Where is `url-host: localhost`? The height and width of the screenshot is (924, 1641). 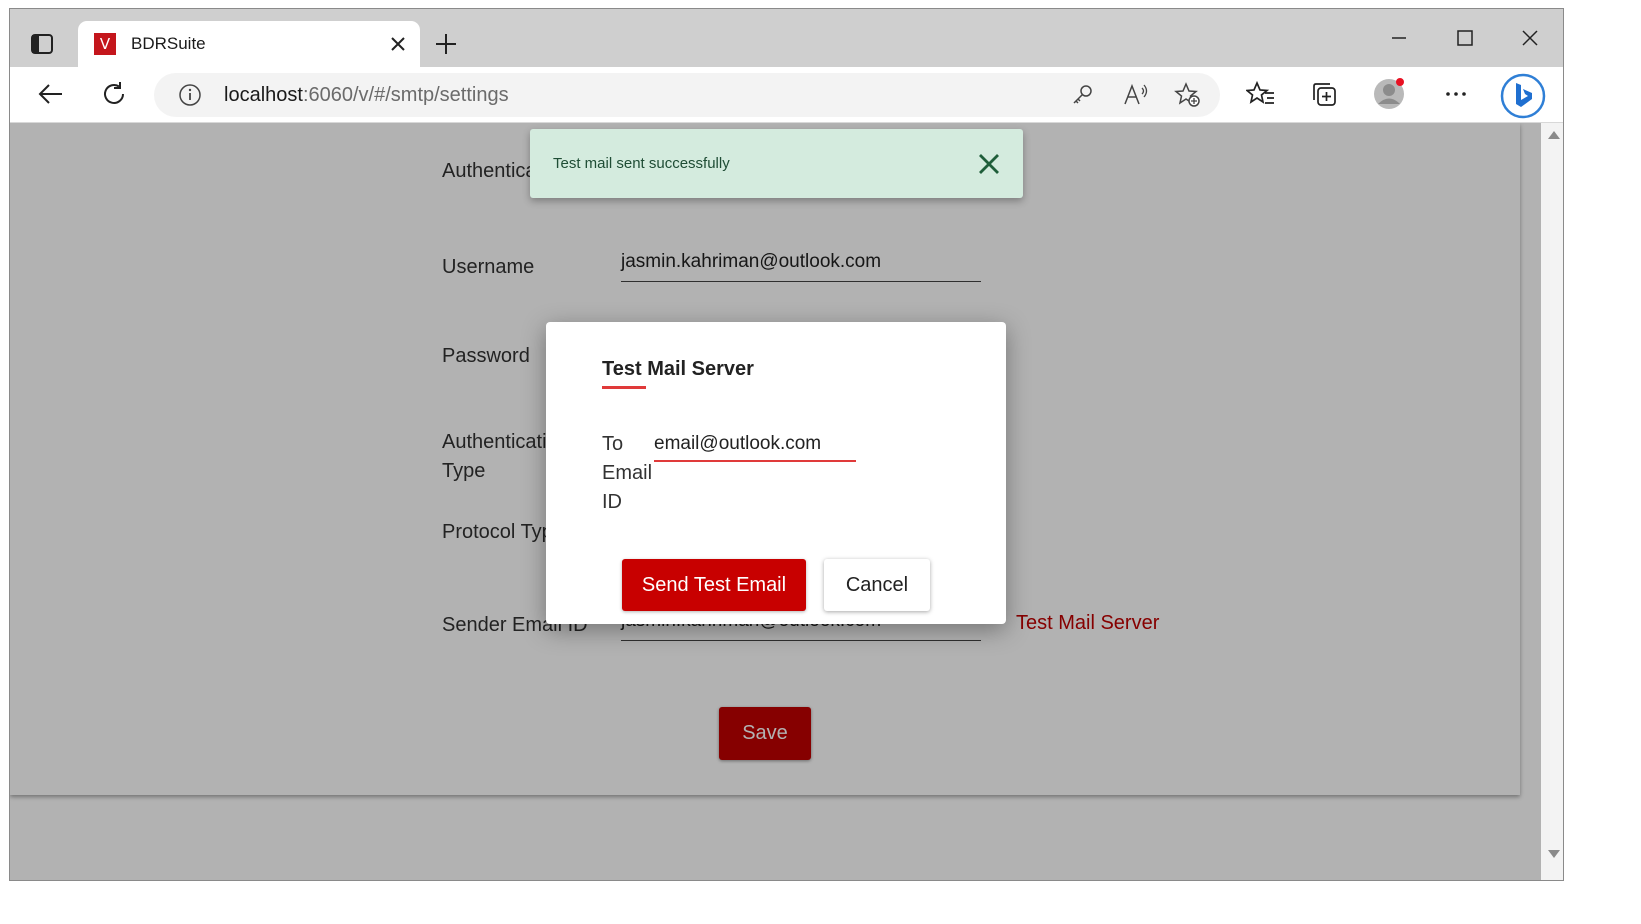
url-host: localhost is located at coordinates (263, 95).